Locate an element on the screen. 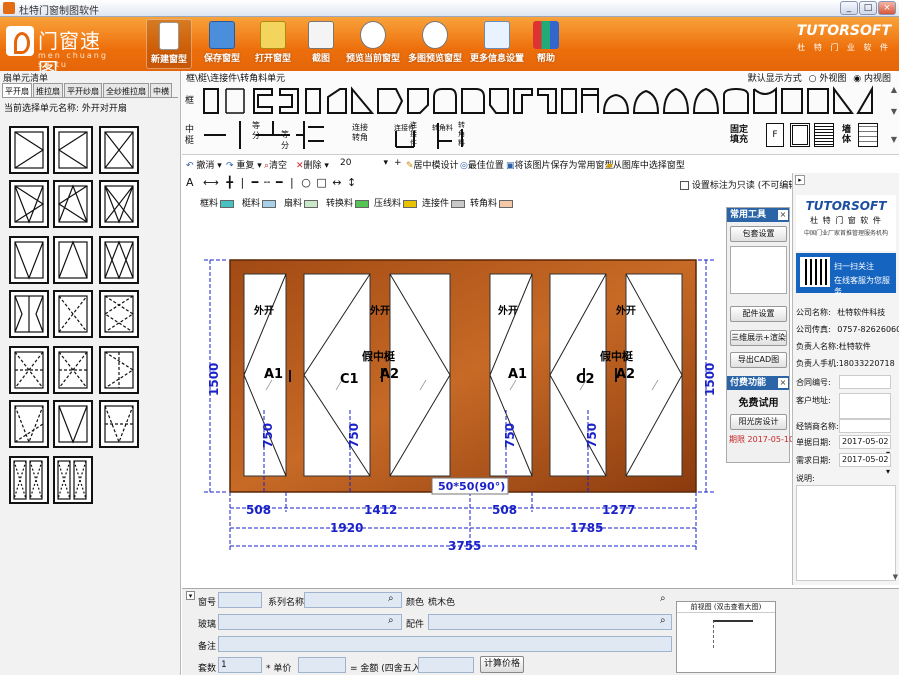  connector-label: 连接件 is located at coordinates (409, 128).